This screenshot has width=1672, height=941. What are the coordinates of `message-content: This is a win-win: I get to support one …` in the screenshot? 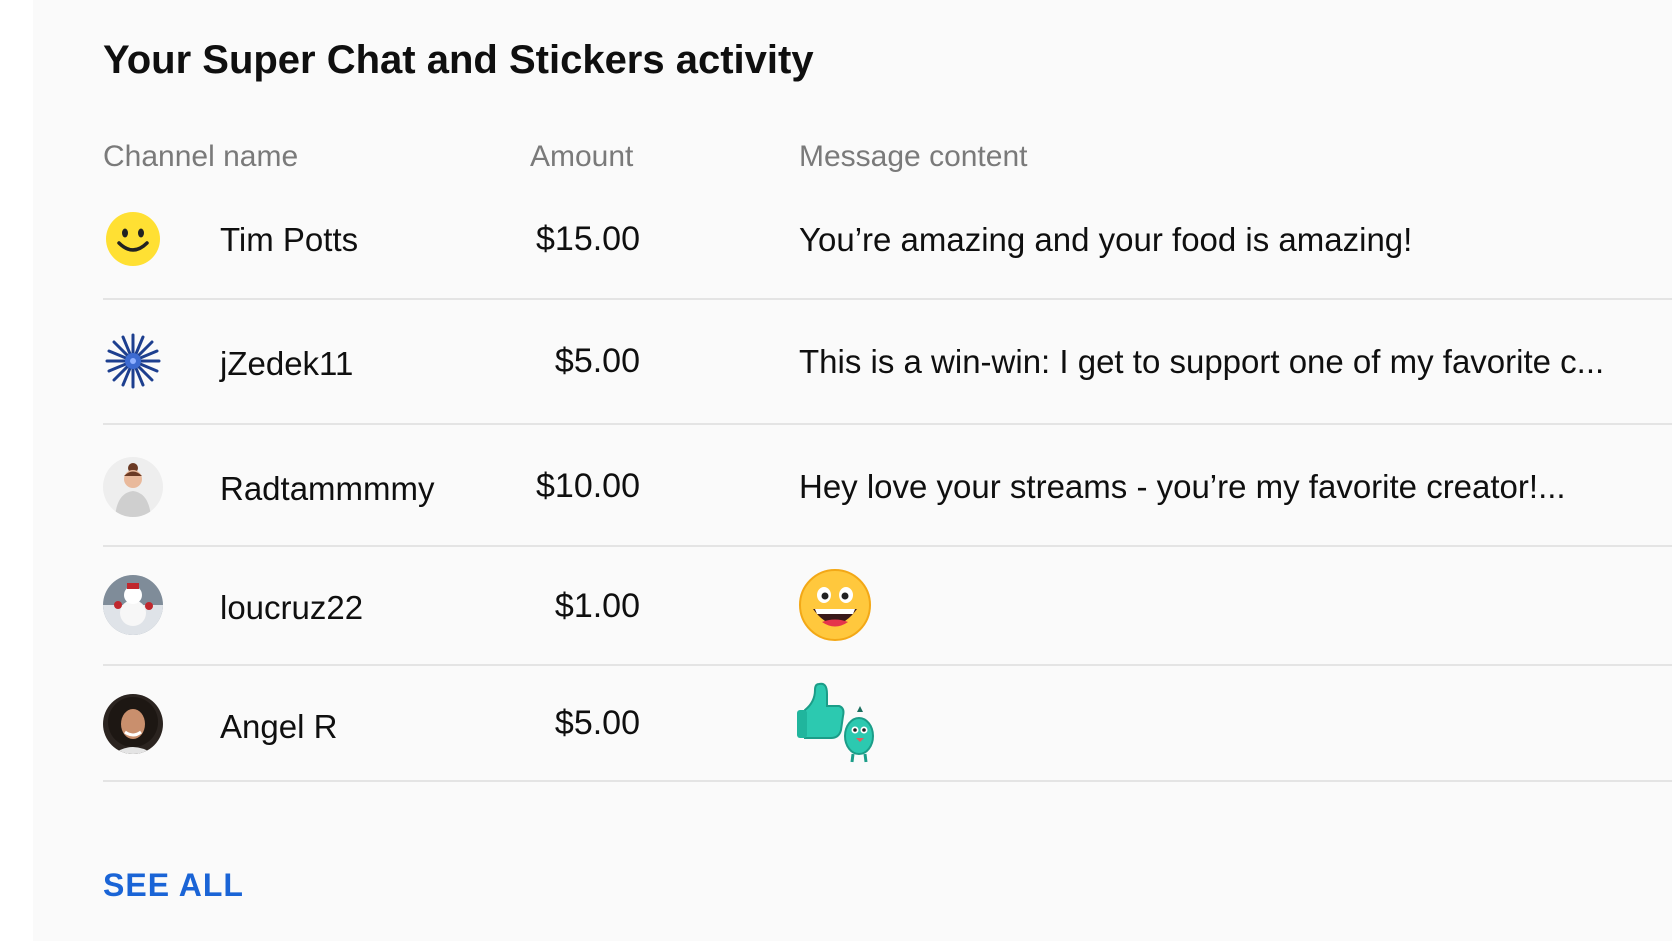 It's located at (1202, 361).